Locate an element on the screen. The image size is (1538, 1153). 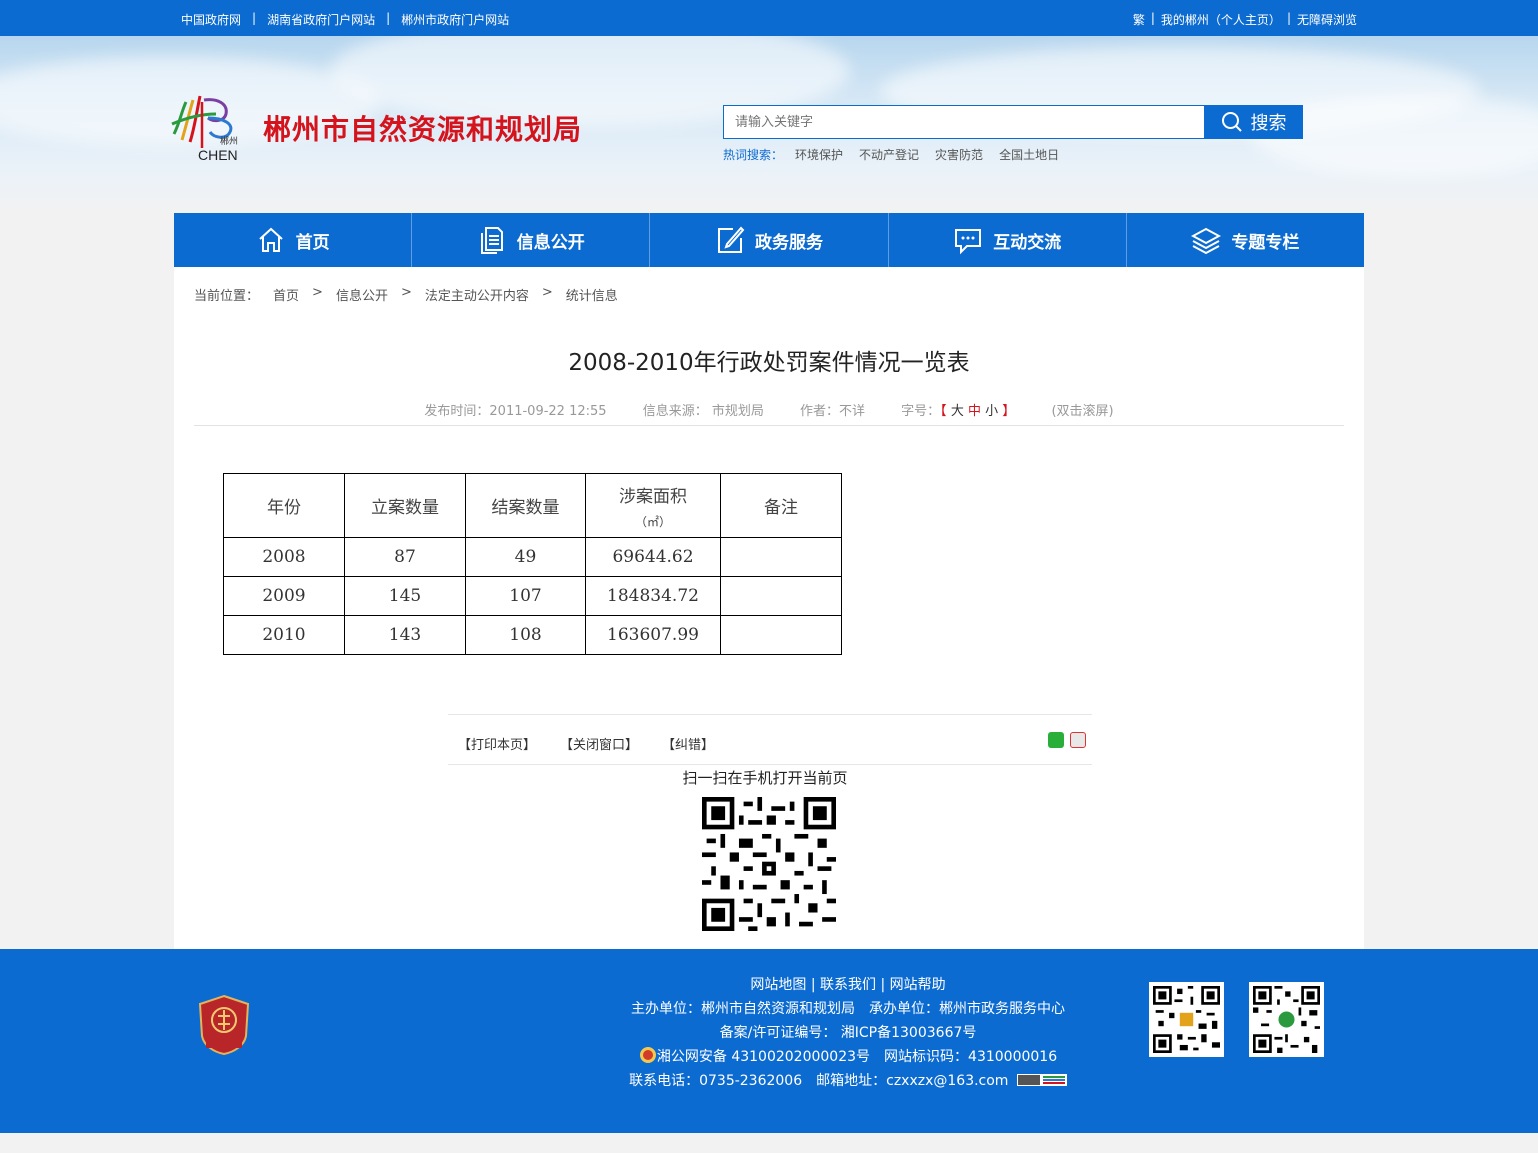
hot-word-link: 灾害防范 is located at coordinates (959, 154).